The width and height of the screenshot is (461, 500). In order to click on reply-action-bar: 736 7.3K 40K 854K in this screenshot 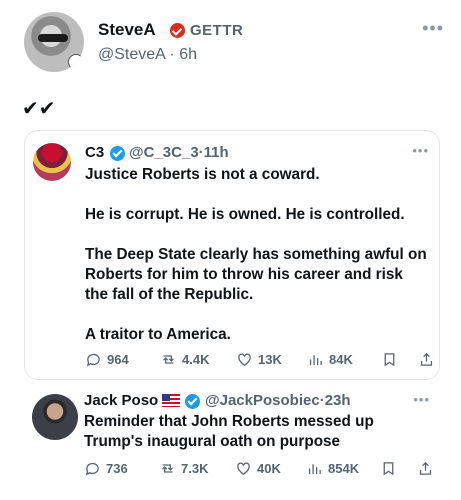, I will do `click(259, 468)`.